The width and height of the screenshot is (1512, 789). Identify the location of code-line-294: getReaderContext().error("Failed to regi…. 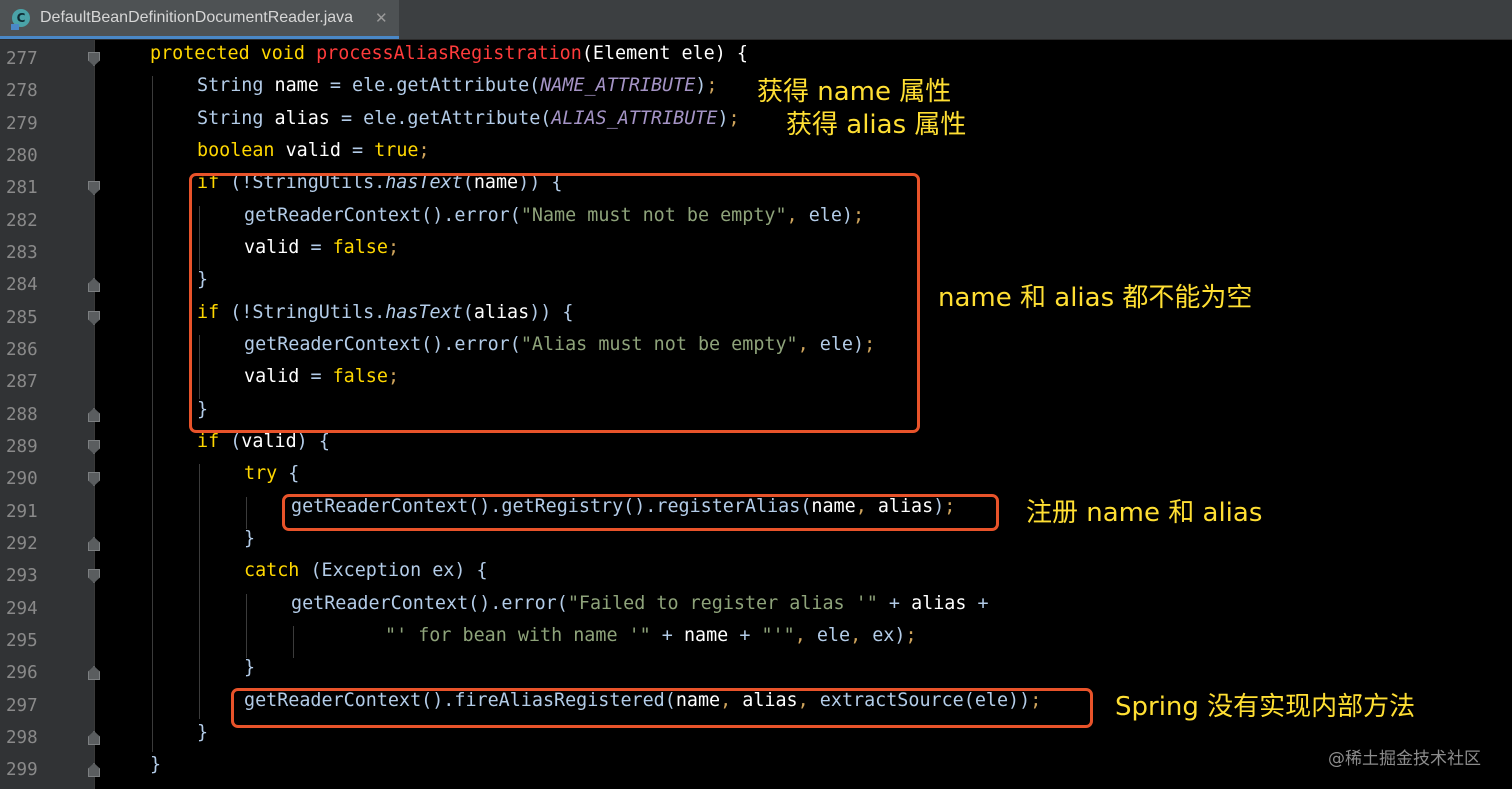
(640, 603).